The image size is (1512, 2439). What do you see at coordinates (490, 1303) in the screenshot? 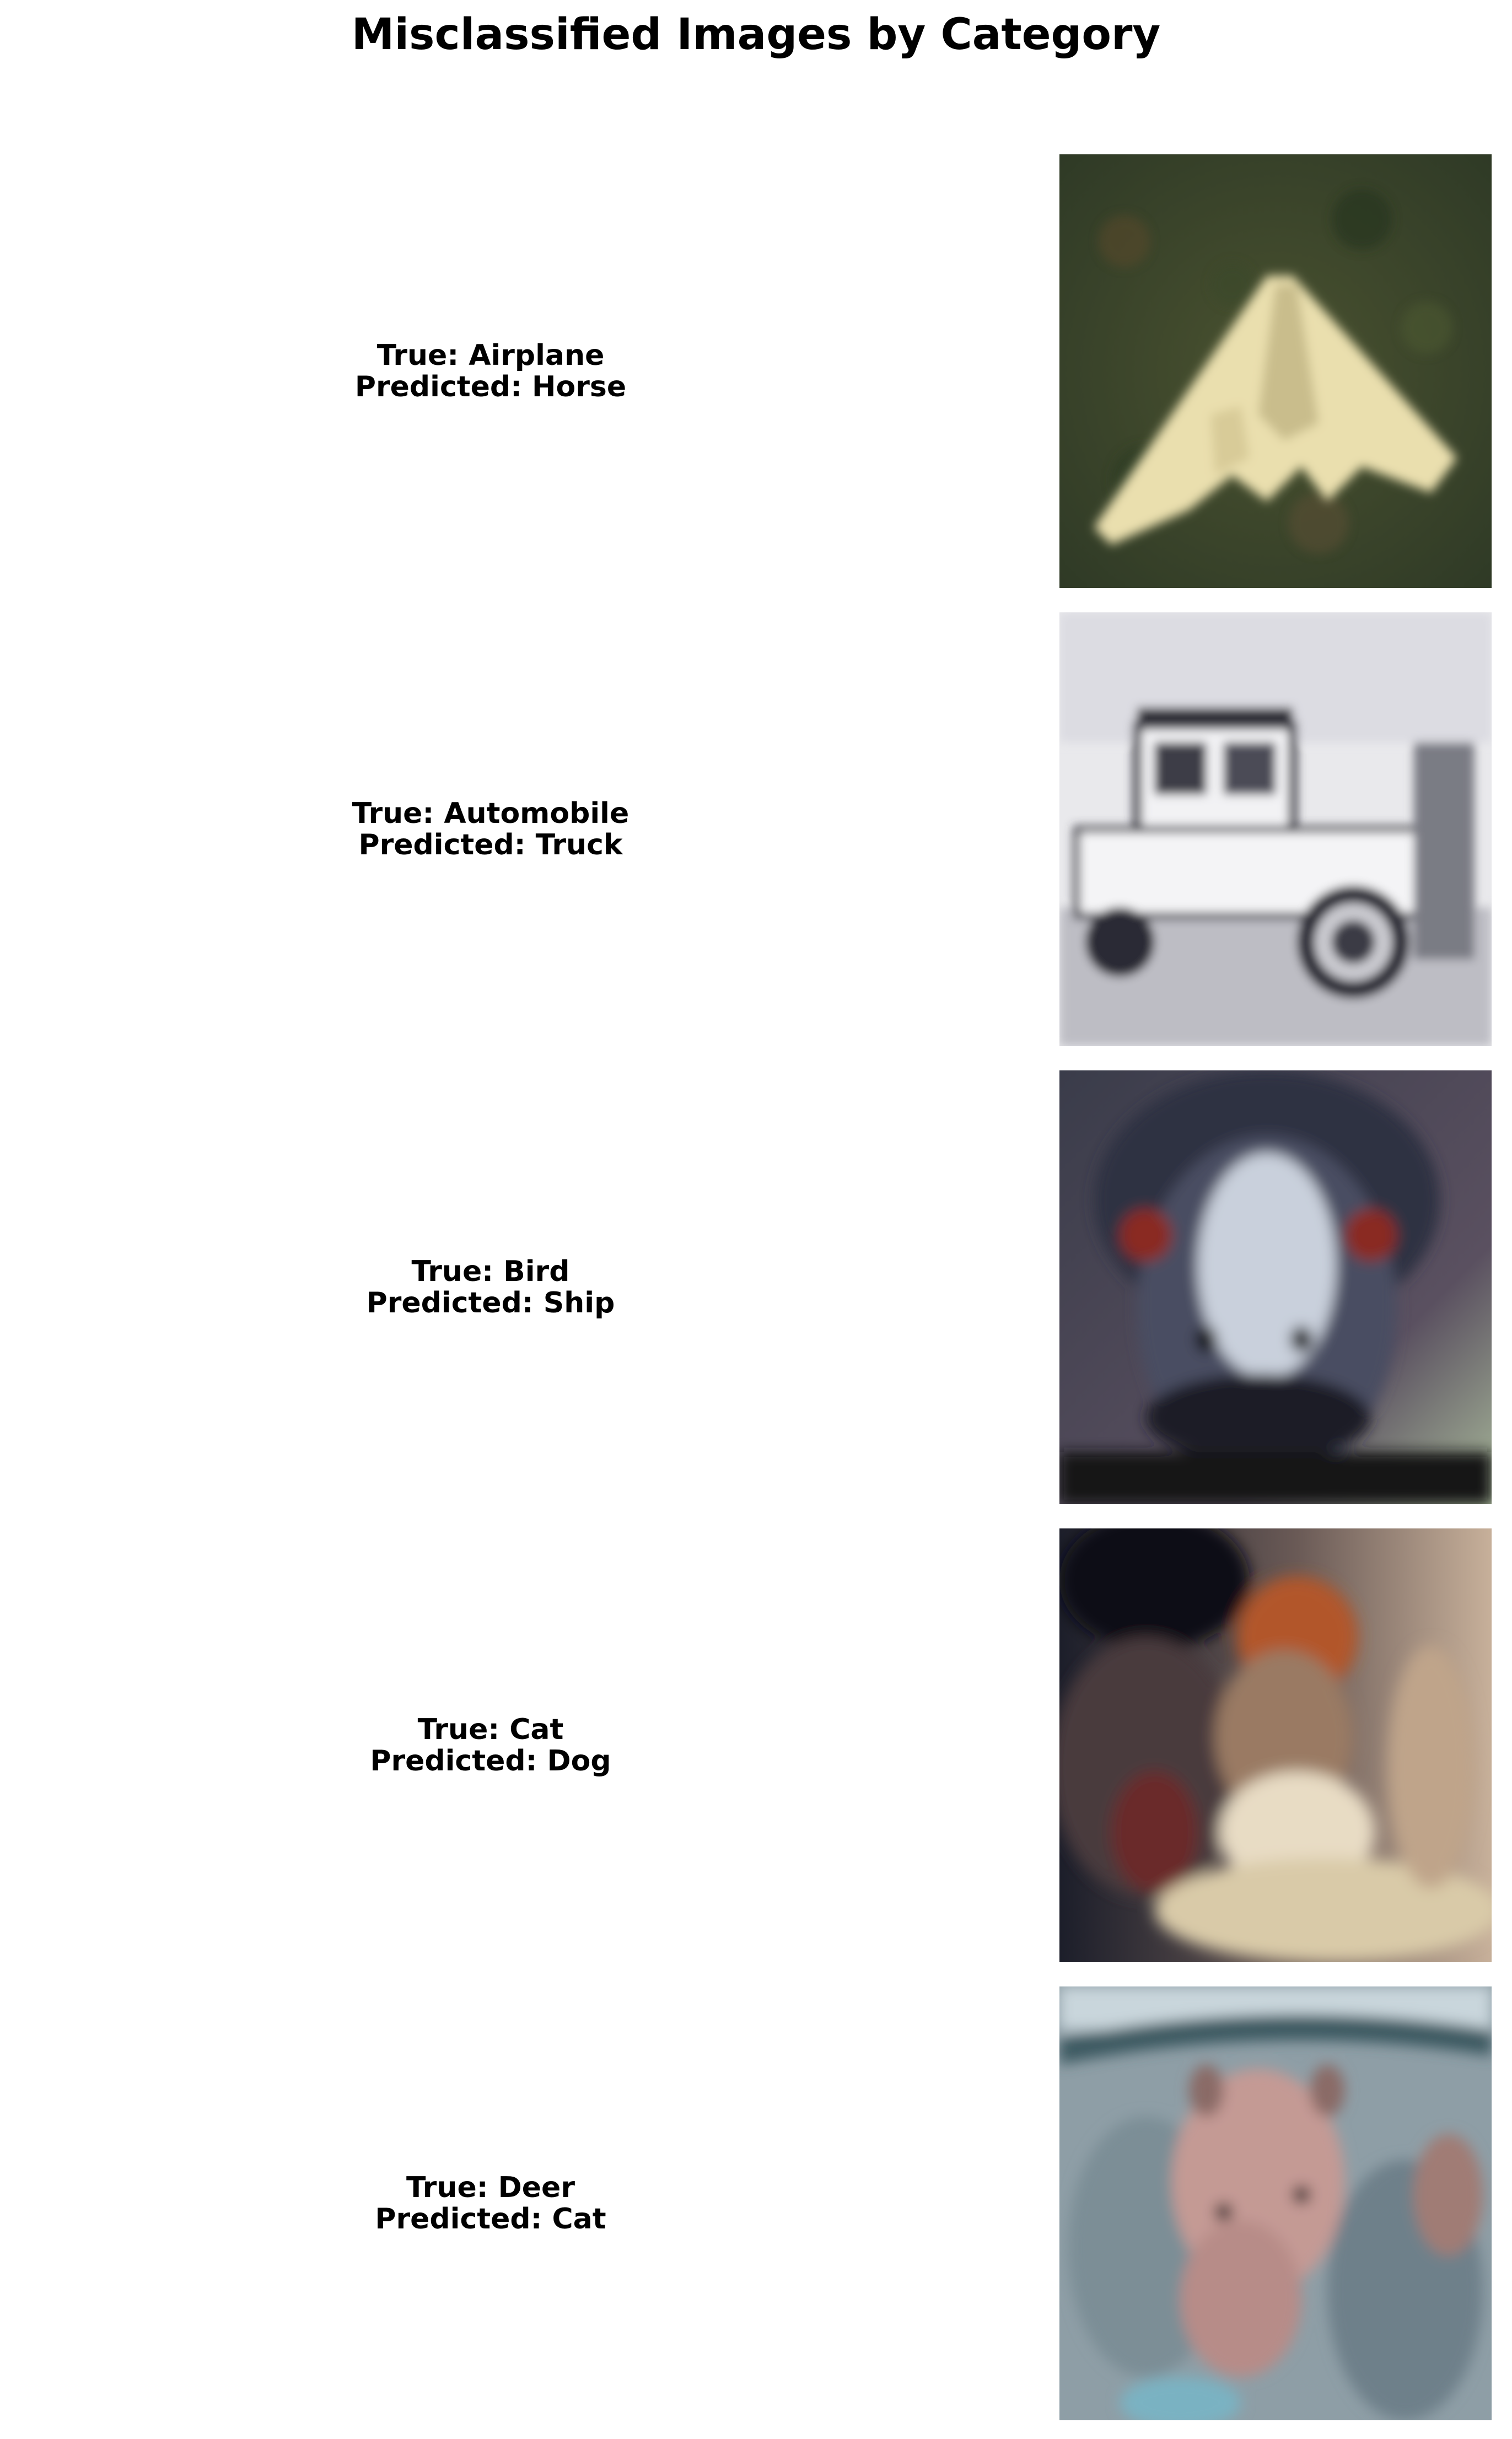
I see `predicted-label: Predicted: Ship` at bounding box center [490, 1303].